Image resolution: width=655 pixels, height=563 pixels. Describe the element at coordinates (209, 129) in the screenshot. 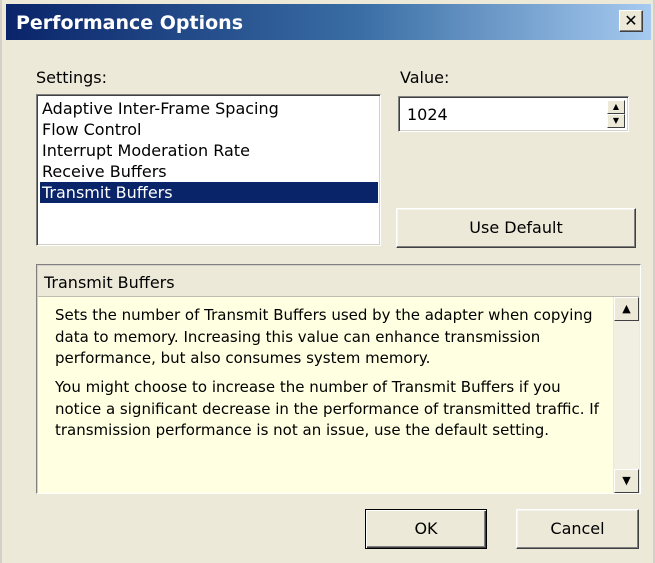

I see `settings-item-flow-control: Flow Control` at that location.